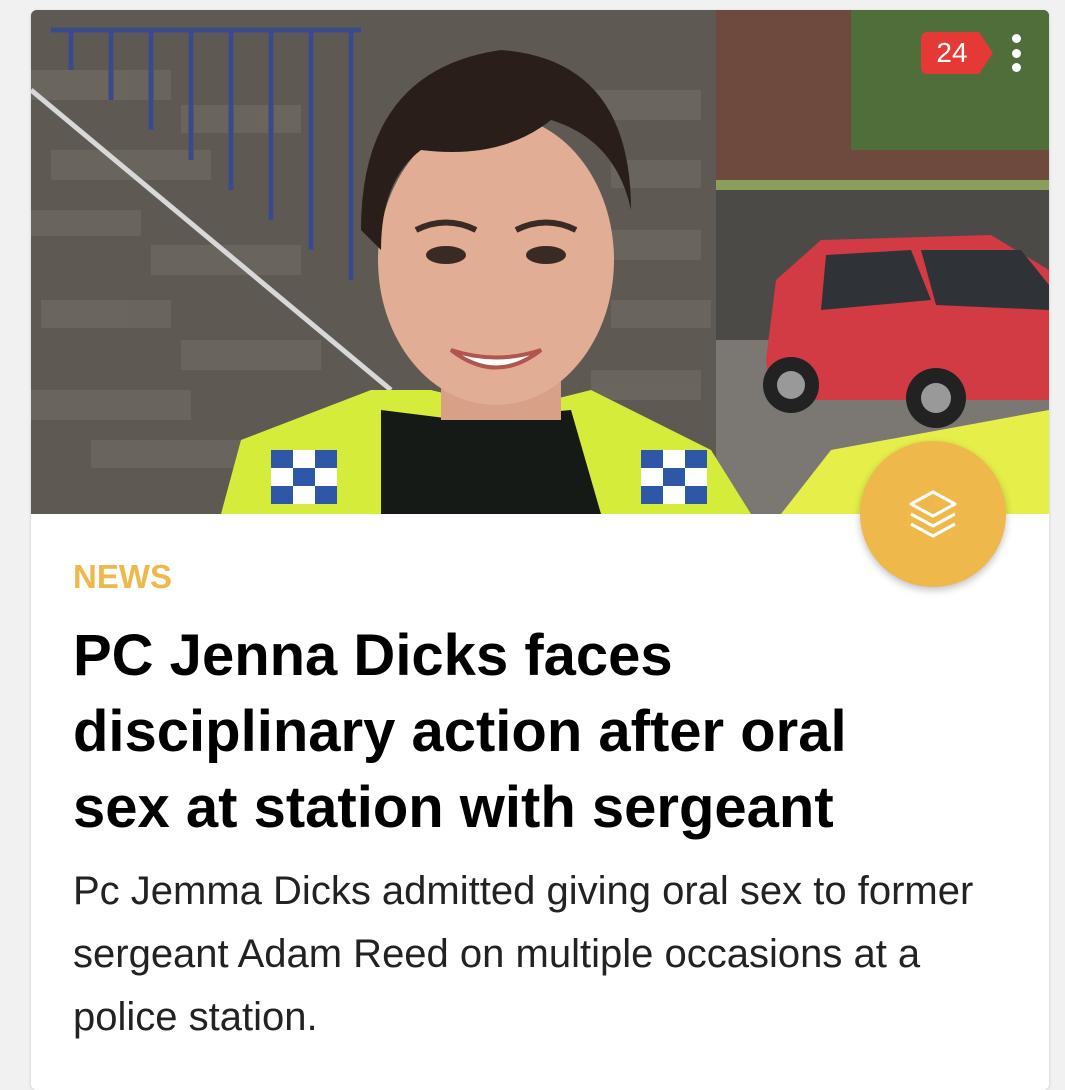  I want to click on article-category: NEWS, so click(122, 577).